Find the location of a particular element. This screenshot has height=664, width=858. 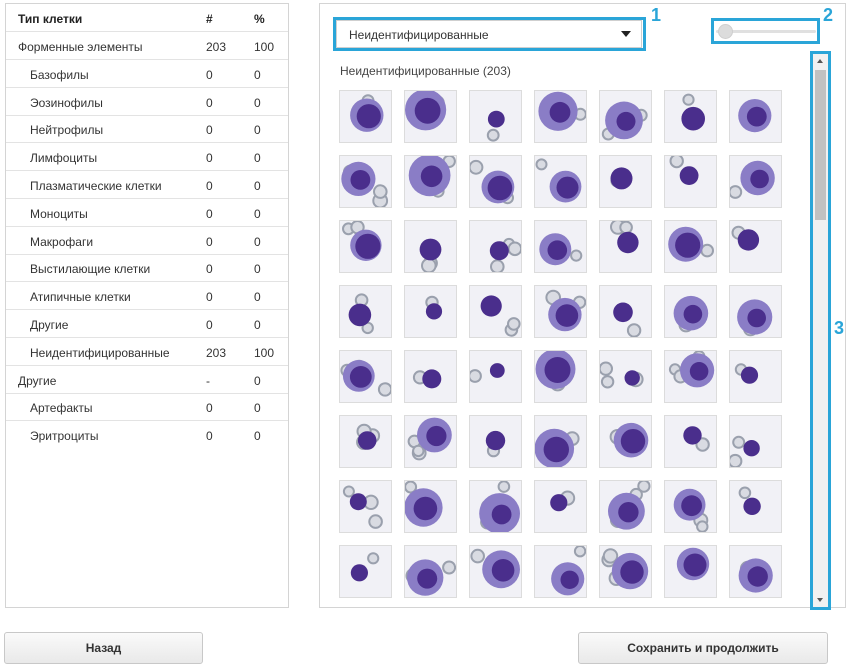

row-name: Атипичные клетки is located at coordinates (80, 297).